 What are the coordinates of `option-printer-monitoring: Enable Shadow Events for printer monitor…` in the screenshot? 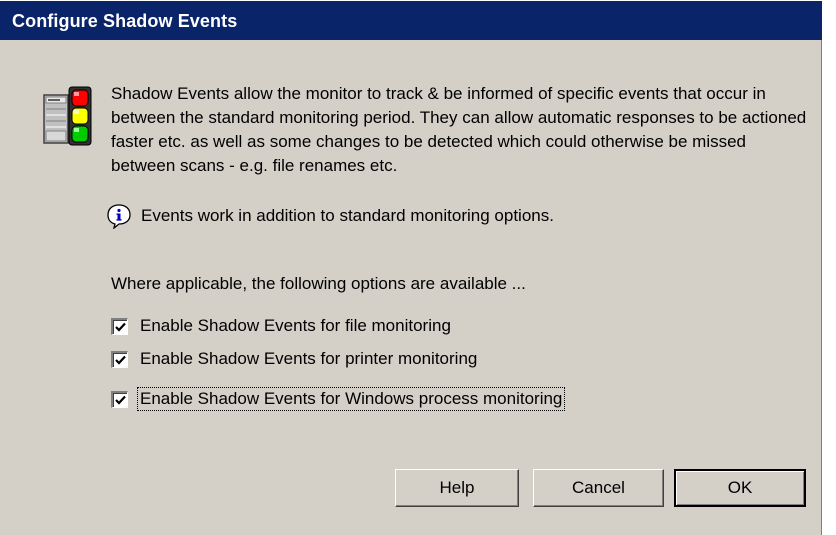 It's located at (295, 359).